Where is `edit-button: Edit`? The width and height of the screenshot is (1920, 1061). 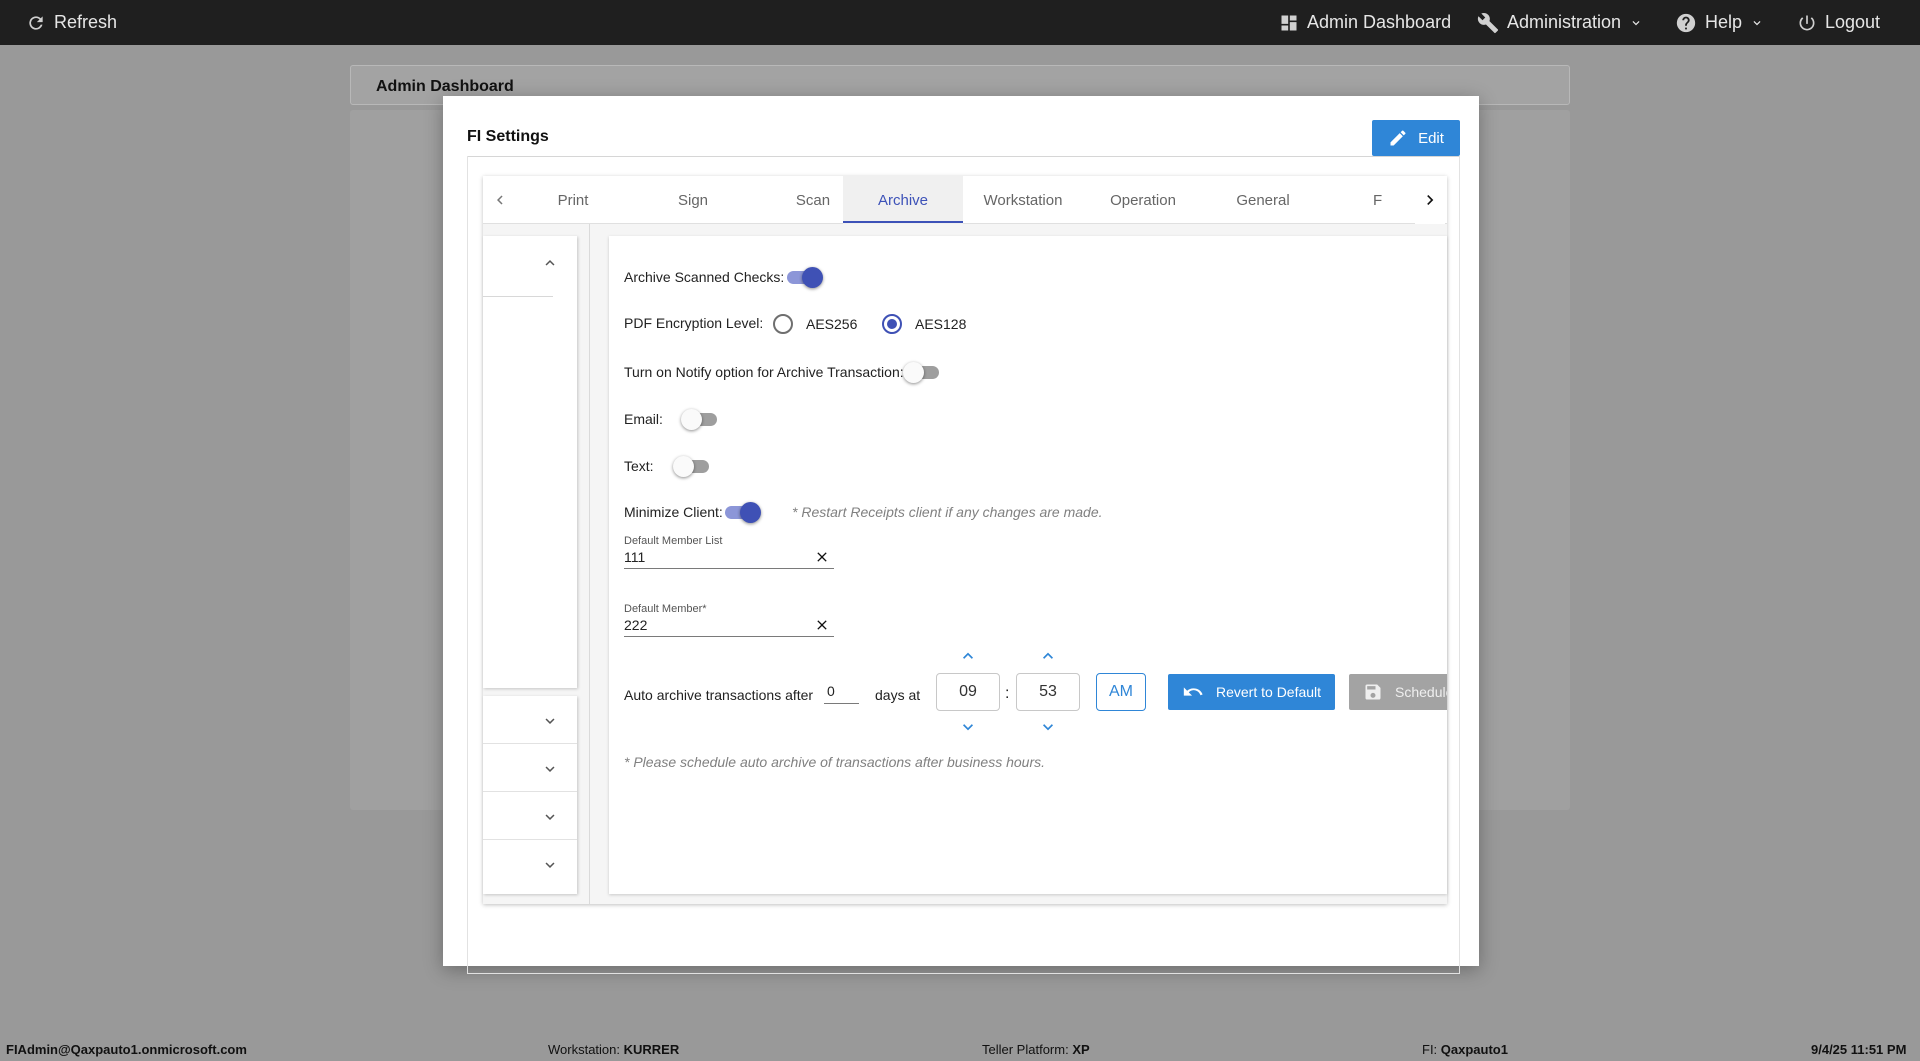 edit-button: Edit is located at coordinates (1416, 138).